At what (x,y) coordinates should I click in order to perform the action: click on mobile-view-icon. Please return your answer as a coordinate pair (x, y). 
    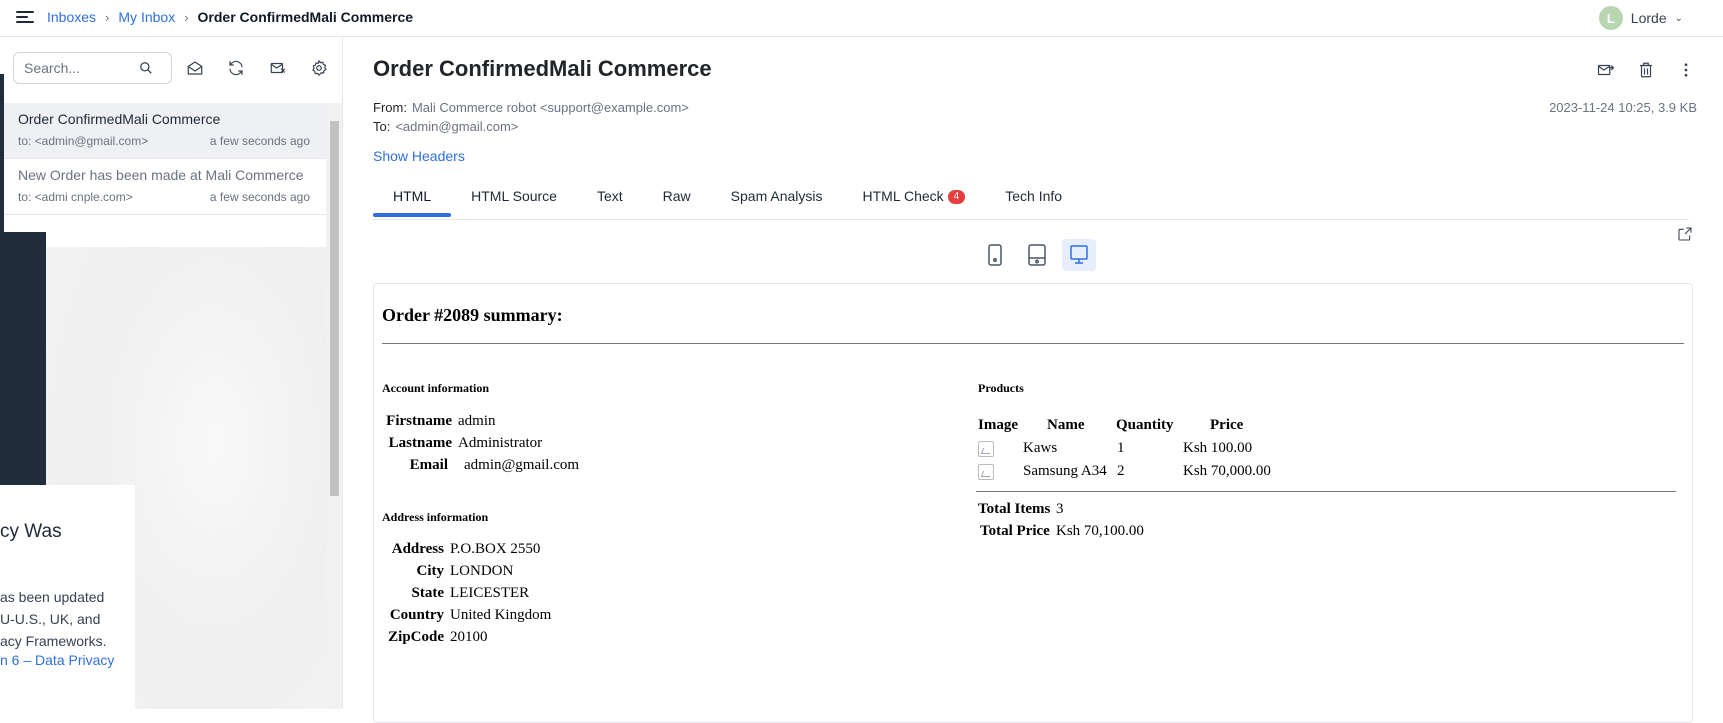
    Looking at the image, I should click on (995, 255).